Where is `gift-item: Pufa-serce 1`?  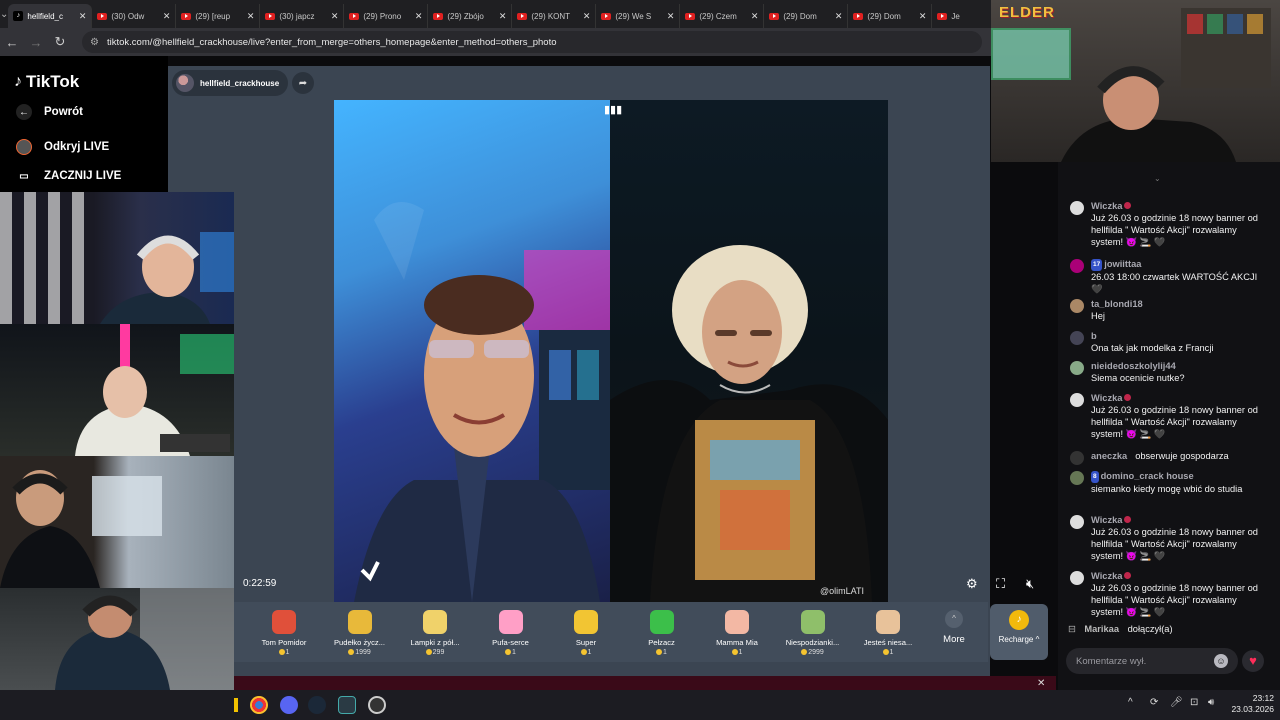 gift-item: Pufa-serce 1 is located at coordinates (511, 633).